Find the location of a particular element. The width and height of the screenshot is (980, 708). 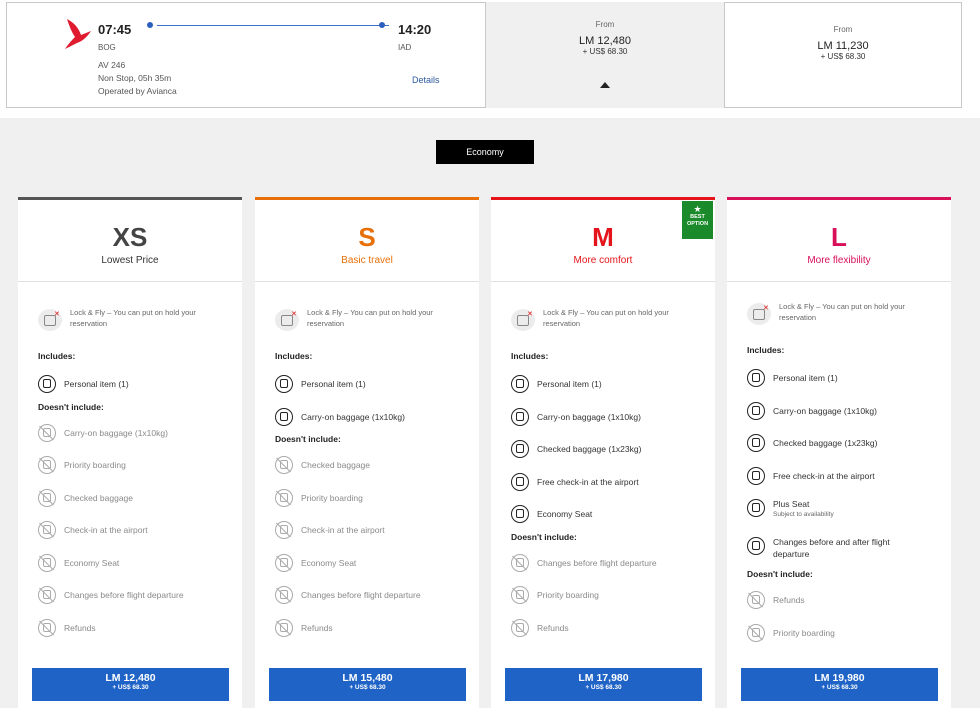

included-item: Economy Seat is located at coordinates (611, 515).